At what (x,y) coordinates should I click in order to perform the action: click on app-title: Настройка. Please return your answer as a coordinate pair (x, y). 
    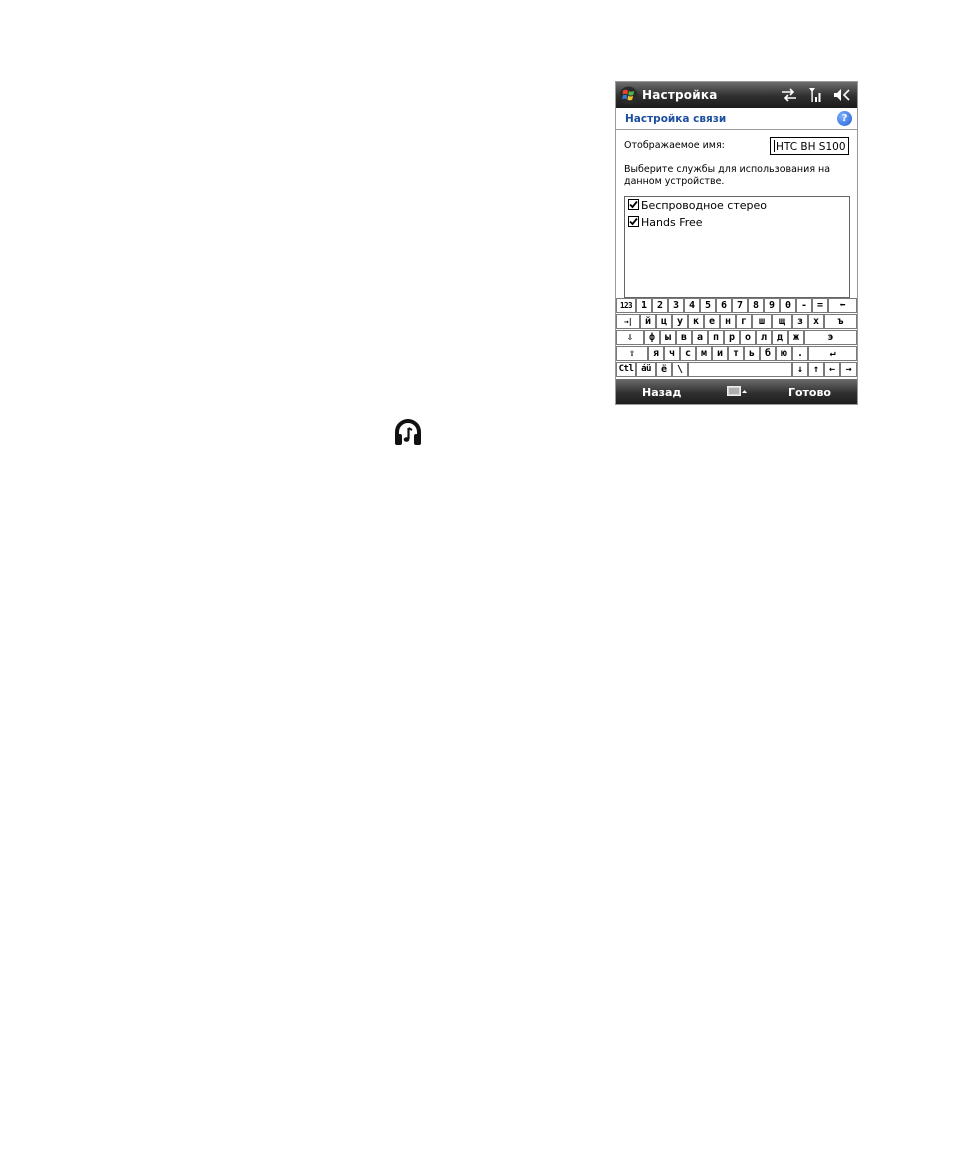
    Looking at the image, I should click on (680, 95).